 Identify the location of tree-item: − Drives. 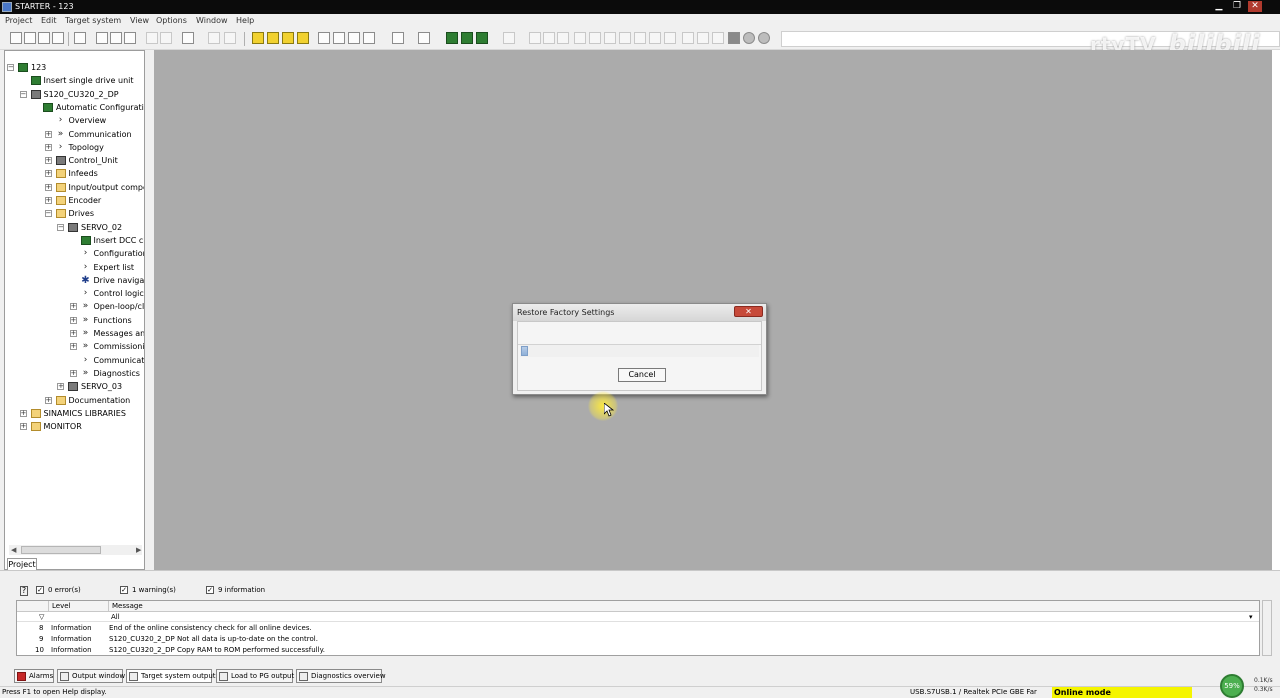
(74, 213).